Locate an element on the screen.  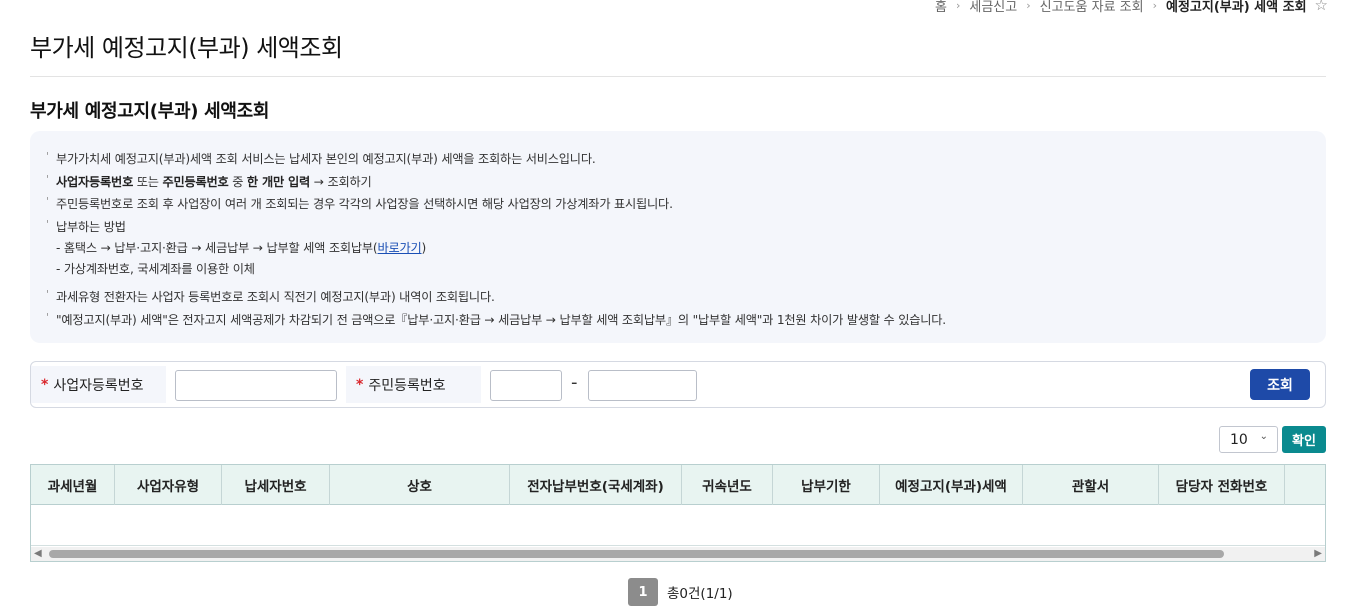
info-sub-transfer: - 가상계좌번호, 국세계좌를 이용한 이체 is located at coordinates (155, 269).